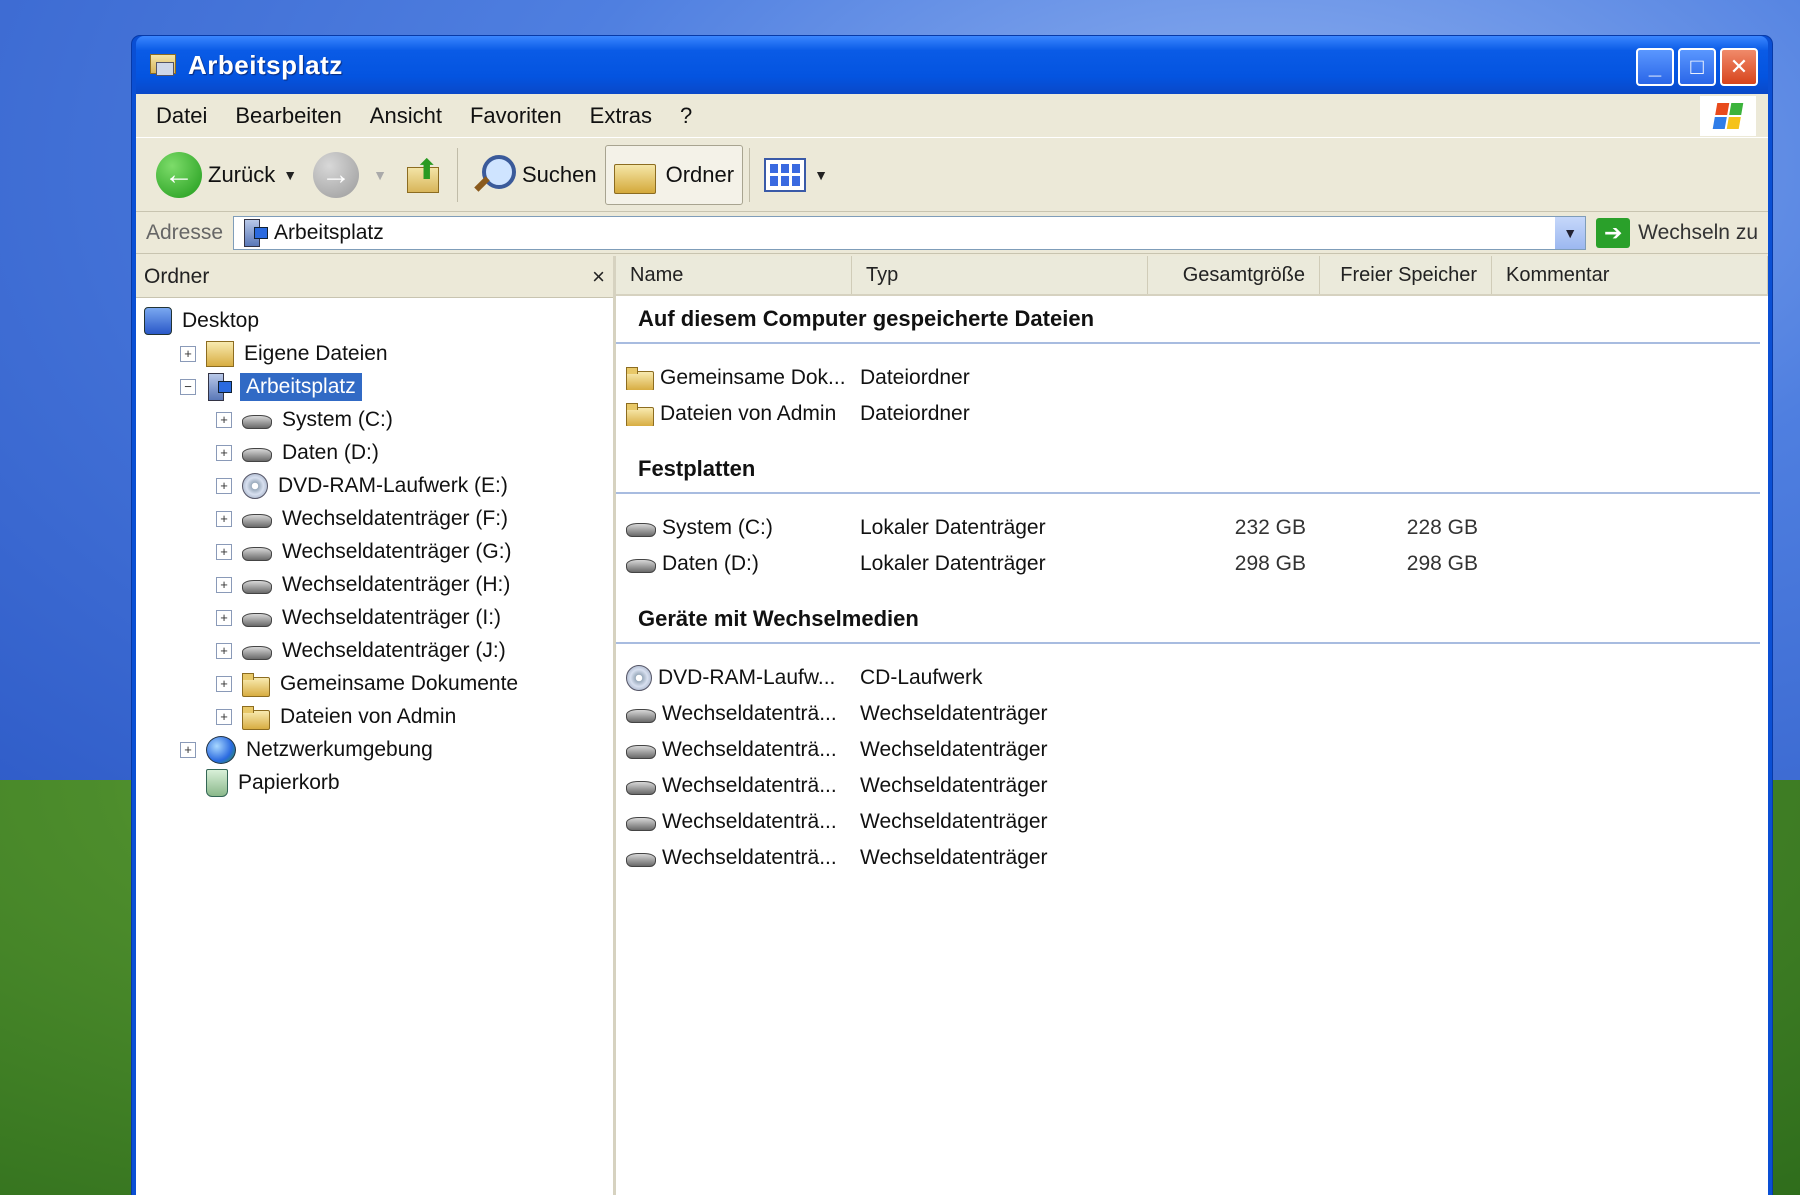 The width and height of the screenshot is (1800, 1195). I want to click on tree-item: + Wechseldatenträger (H:), so click(374, 584).